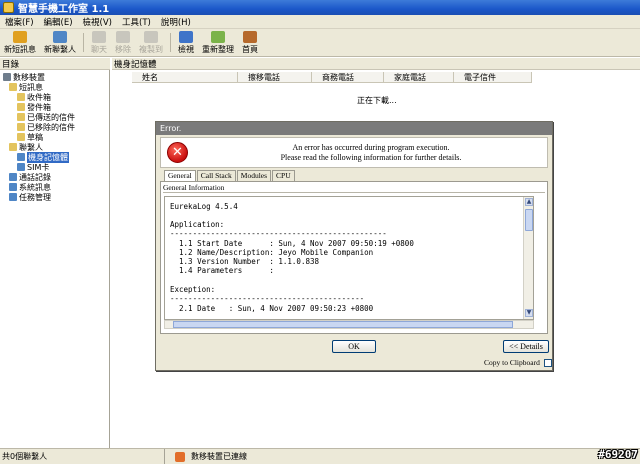  What do you see at coordinates (99, 49) in the screenshot?
I see `chat-label: 聊天` at bounding box center [99, 49].